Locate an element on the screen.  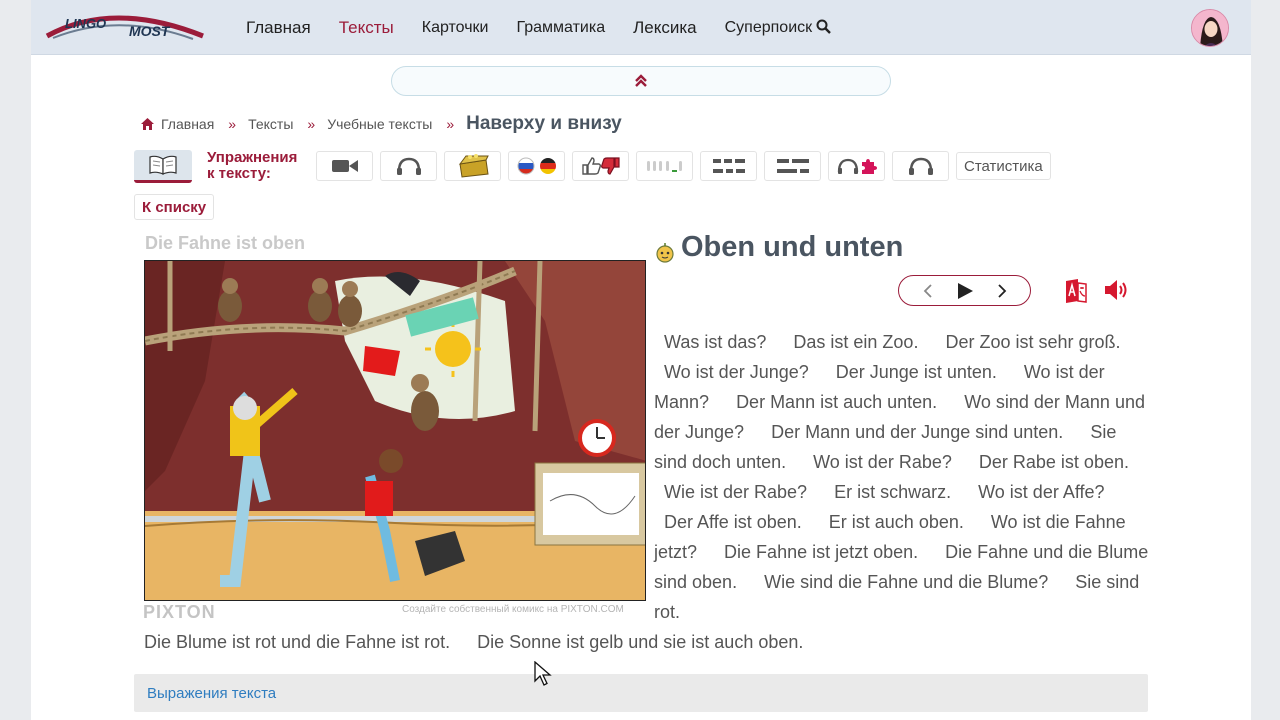
breadcrumb-home: Главная is located at coordinates (187, 124).